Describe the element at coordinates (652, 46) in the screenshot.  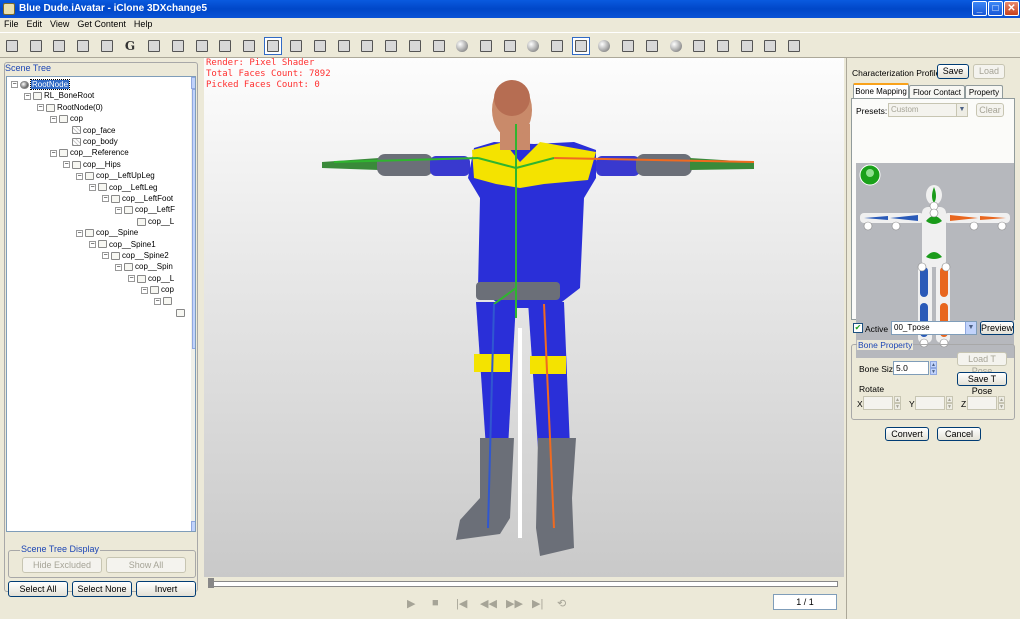
I see `morph-icon` at that location.